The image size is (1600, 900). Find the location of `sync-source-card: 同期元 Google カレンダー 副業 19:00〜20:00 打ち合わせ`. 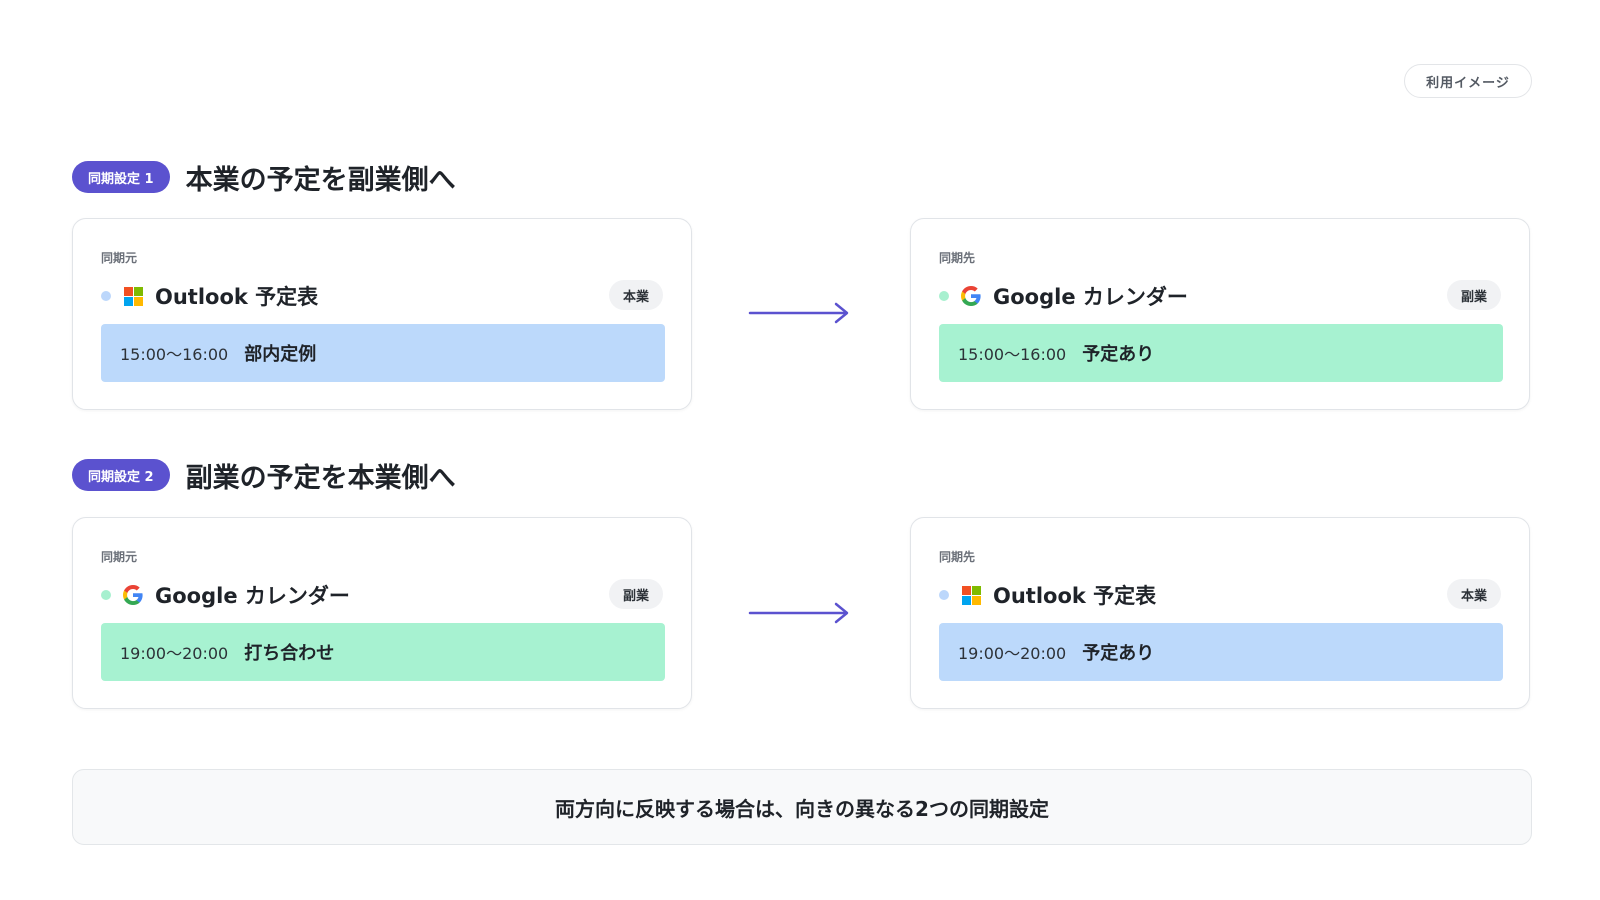

sync-source-card: 同期元 Google カレンダー 副業 19:00〜20:00 打ち合わせ is located at coordinates (382, 613).